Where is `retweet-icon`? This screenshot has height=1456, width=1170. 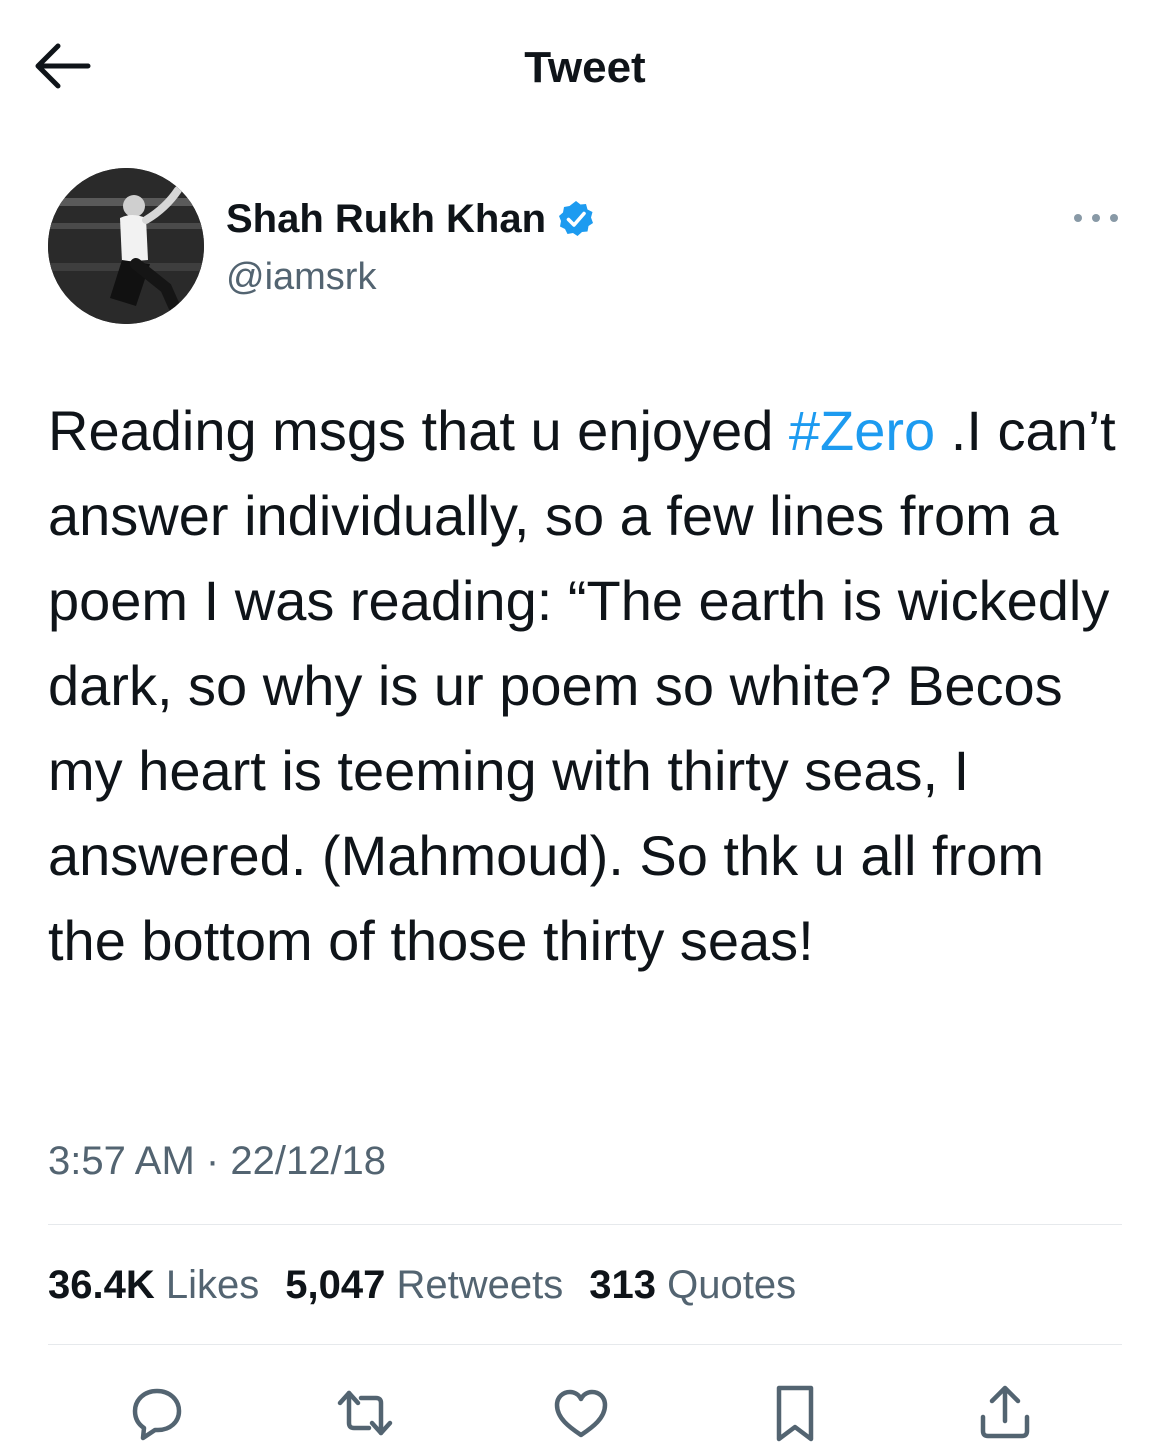 retweet-icon is located at coordinates (365, 1413).